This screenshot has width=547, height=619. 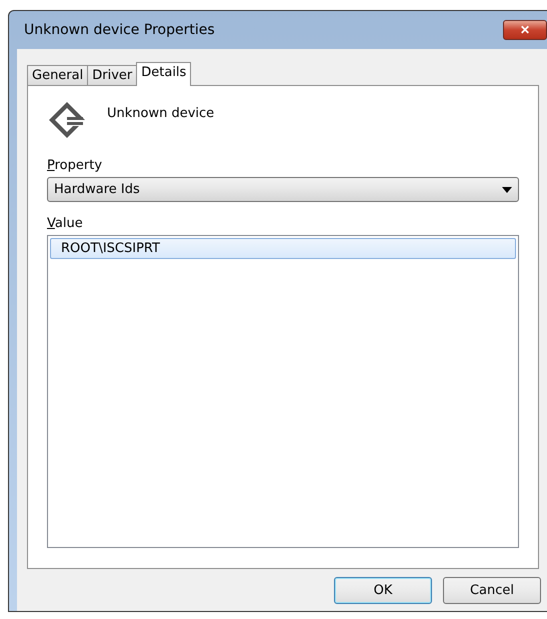 I want to click on property-dropdown: Hardware Ids, so click(x=283, y=189).